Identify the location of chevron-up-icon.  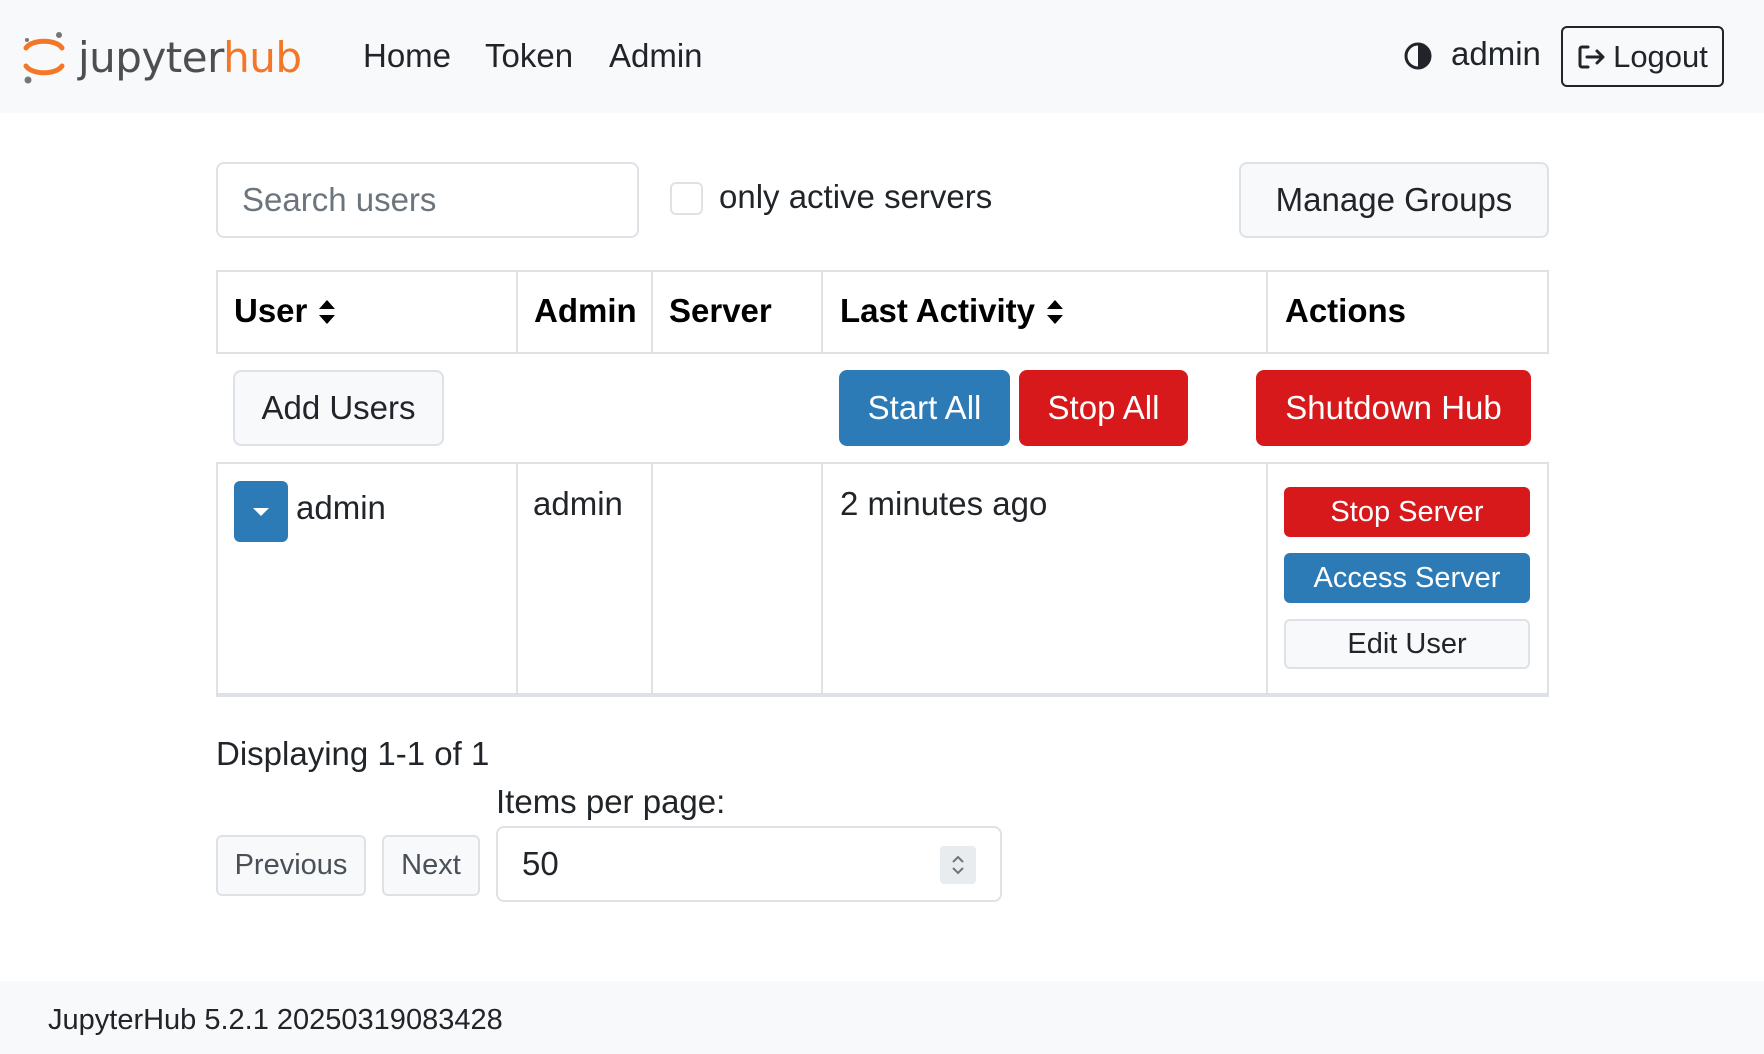
(958, 859).